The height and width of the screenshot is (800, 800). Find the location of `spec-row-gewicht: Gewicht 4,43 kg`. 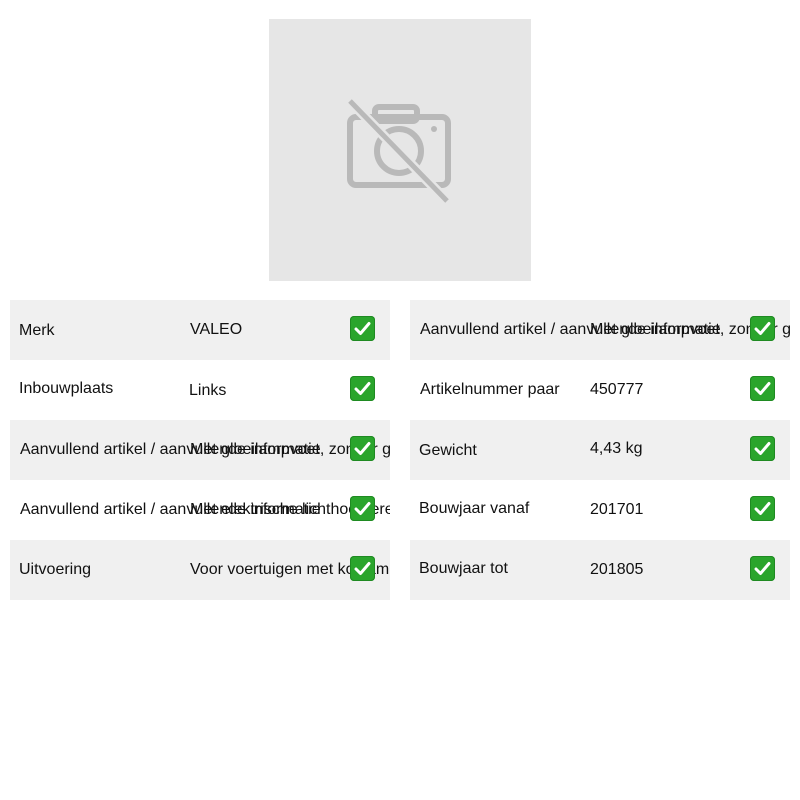

spec-row-gewicht: Gewicht 4,43 kg is located at coordinates (600, 450).